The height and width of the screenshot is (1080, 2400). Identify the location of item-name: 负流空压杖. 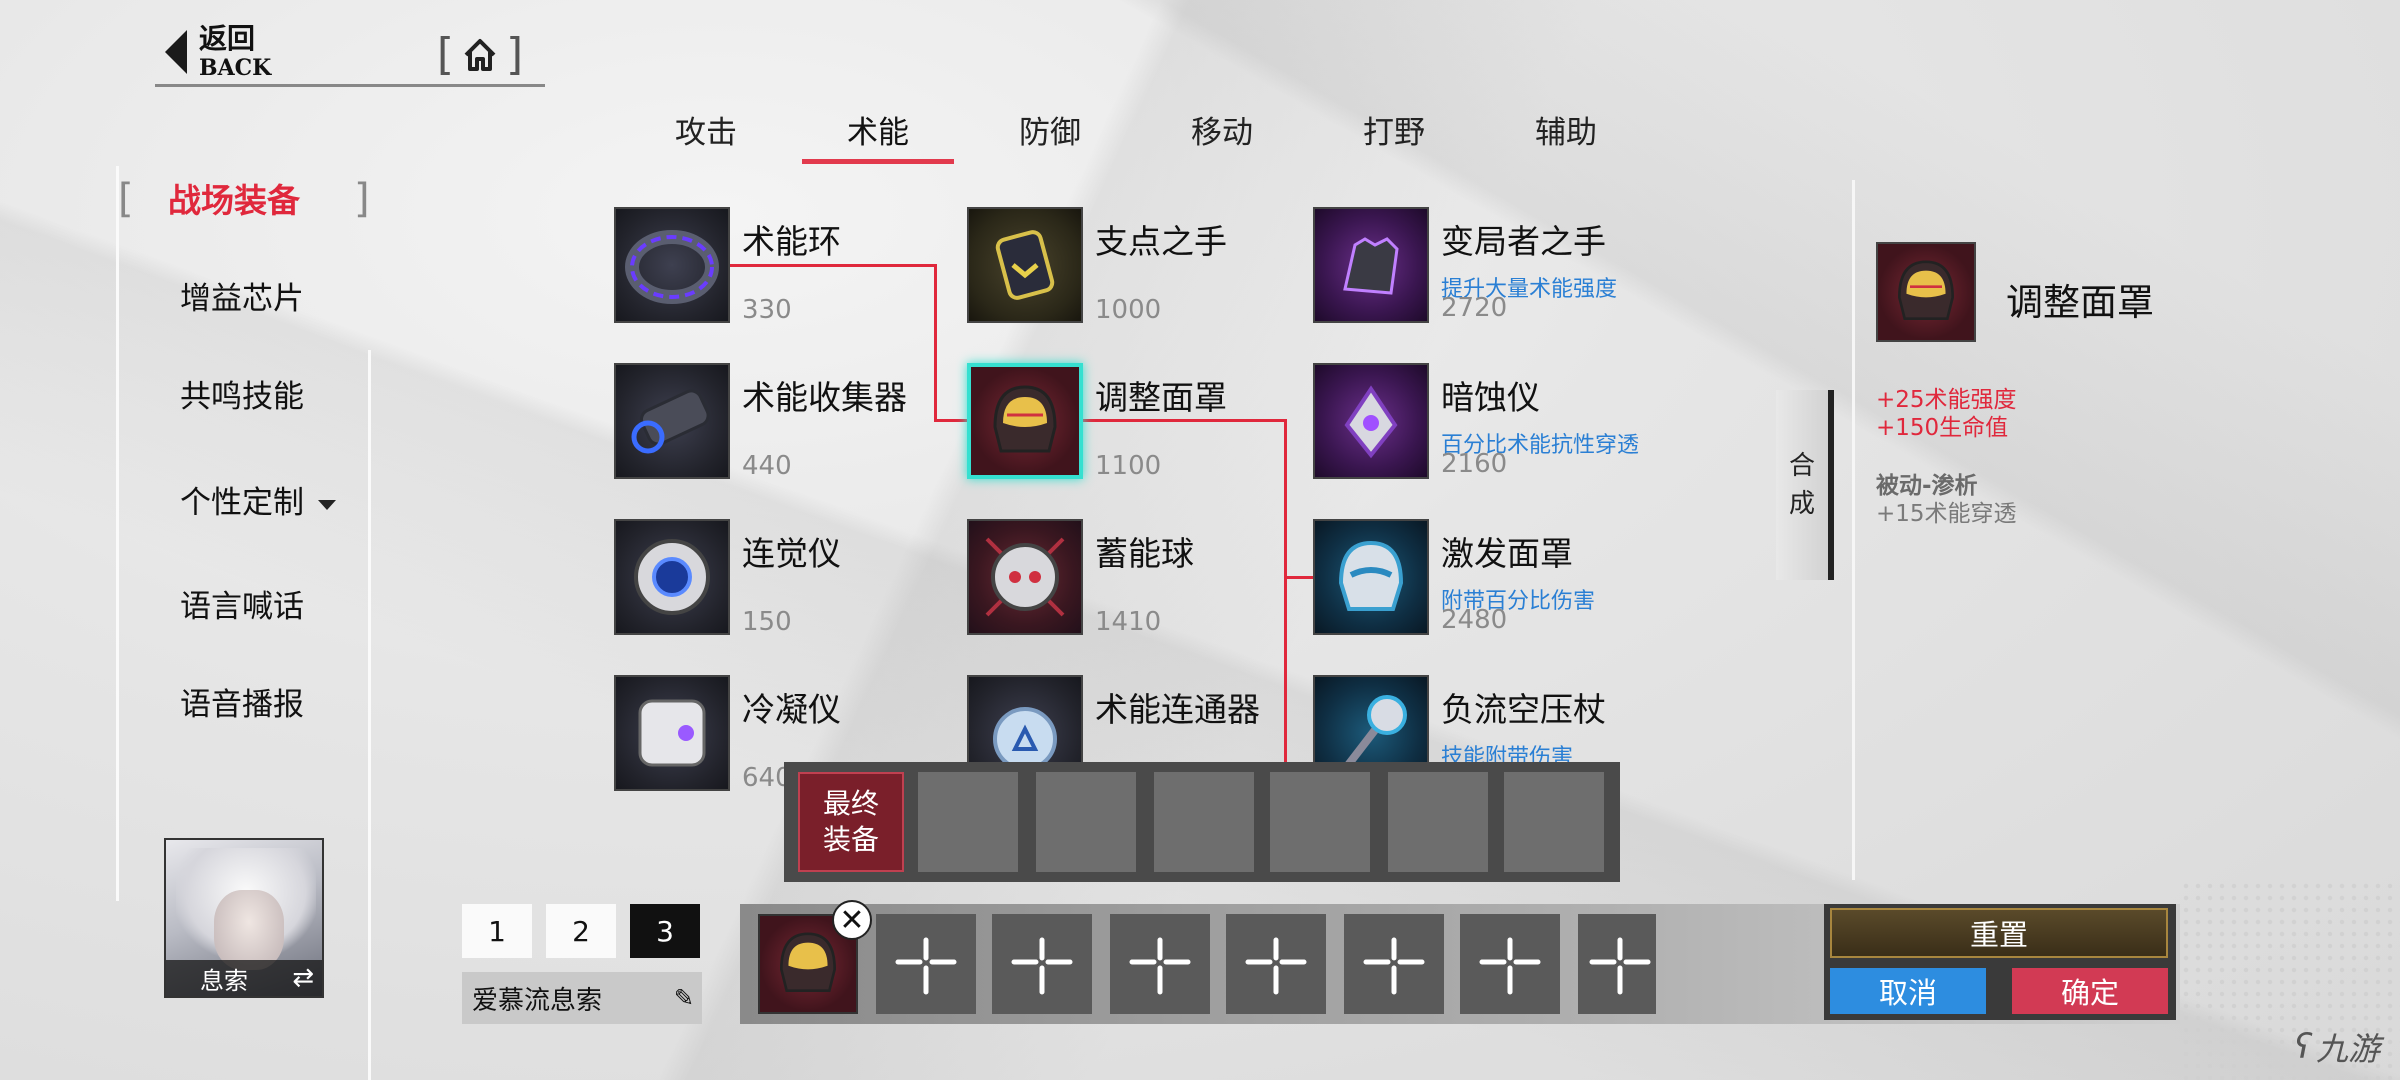
(1523, 709).